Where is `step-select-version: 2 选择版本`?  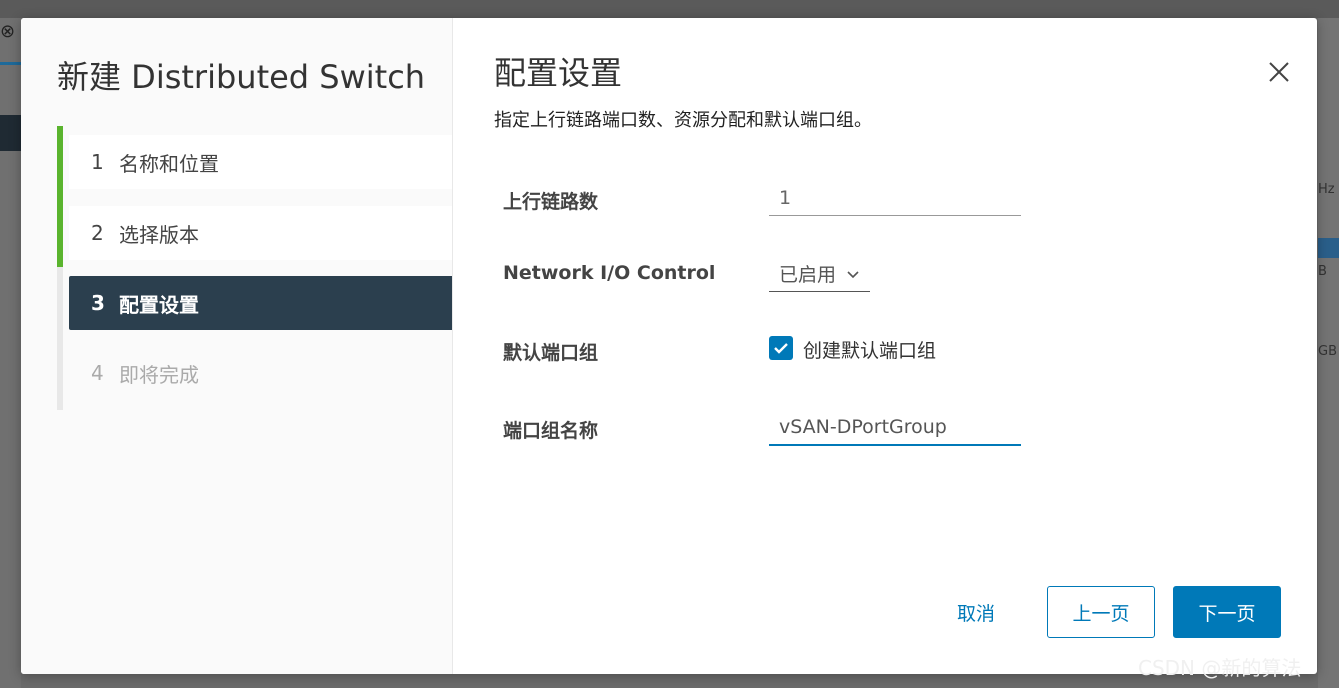
step-select-version: 2 选择版本 is located at coordinates (260, 233).